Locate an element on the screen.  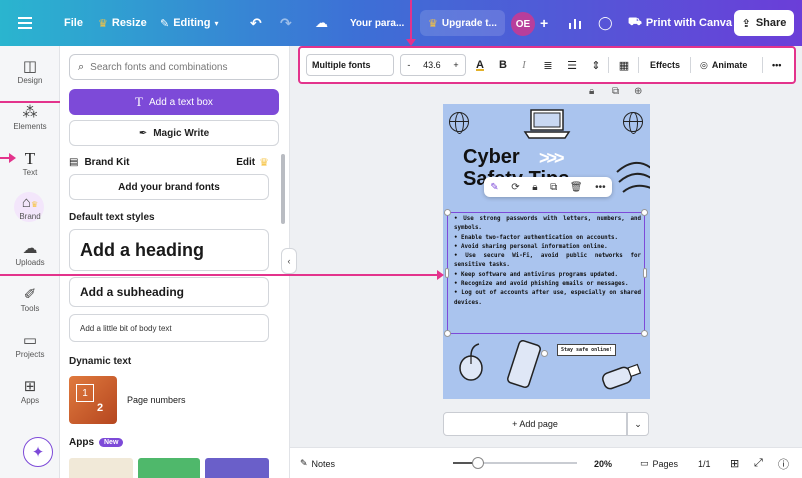
add-subheading-button: Add a subheading is located at coordinates (169, 292).